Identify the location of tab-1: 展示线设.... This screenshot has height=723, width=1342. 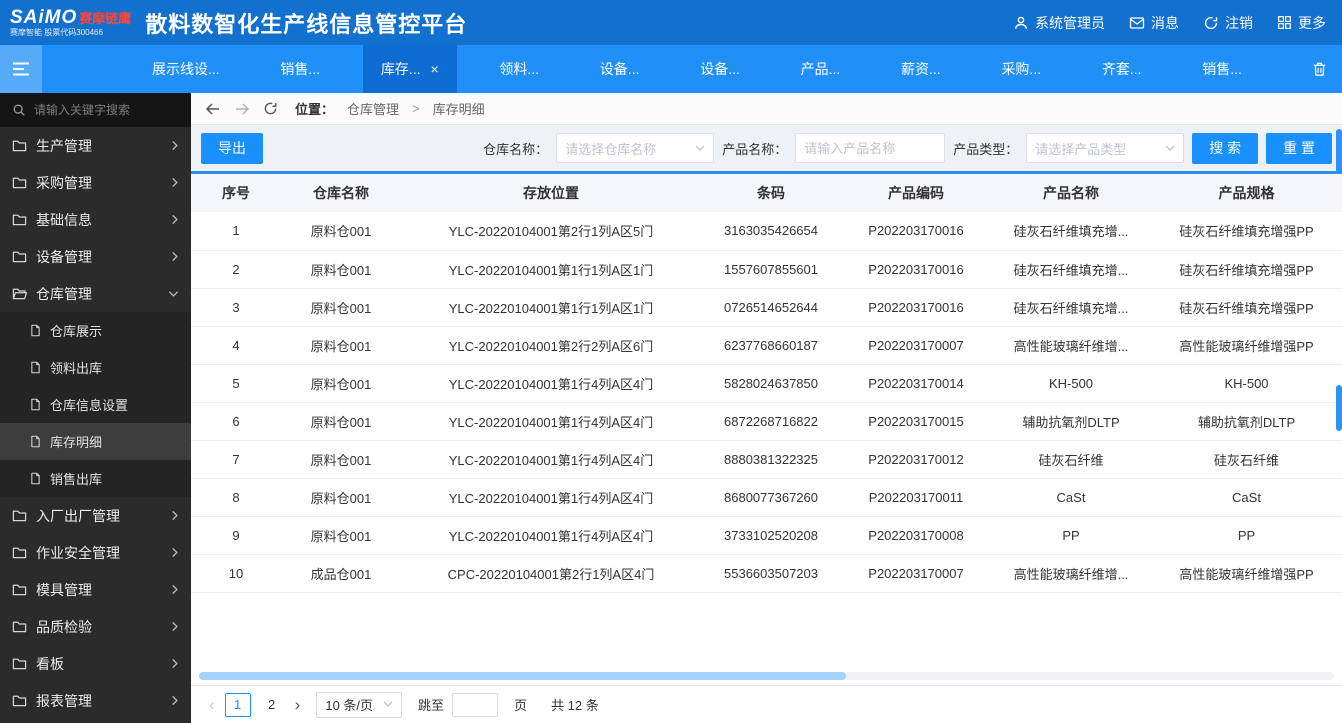
(186, 69).